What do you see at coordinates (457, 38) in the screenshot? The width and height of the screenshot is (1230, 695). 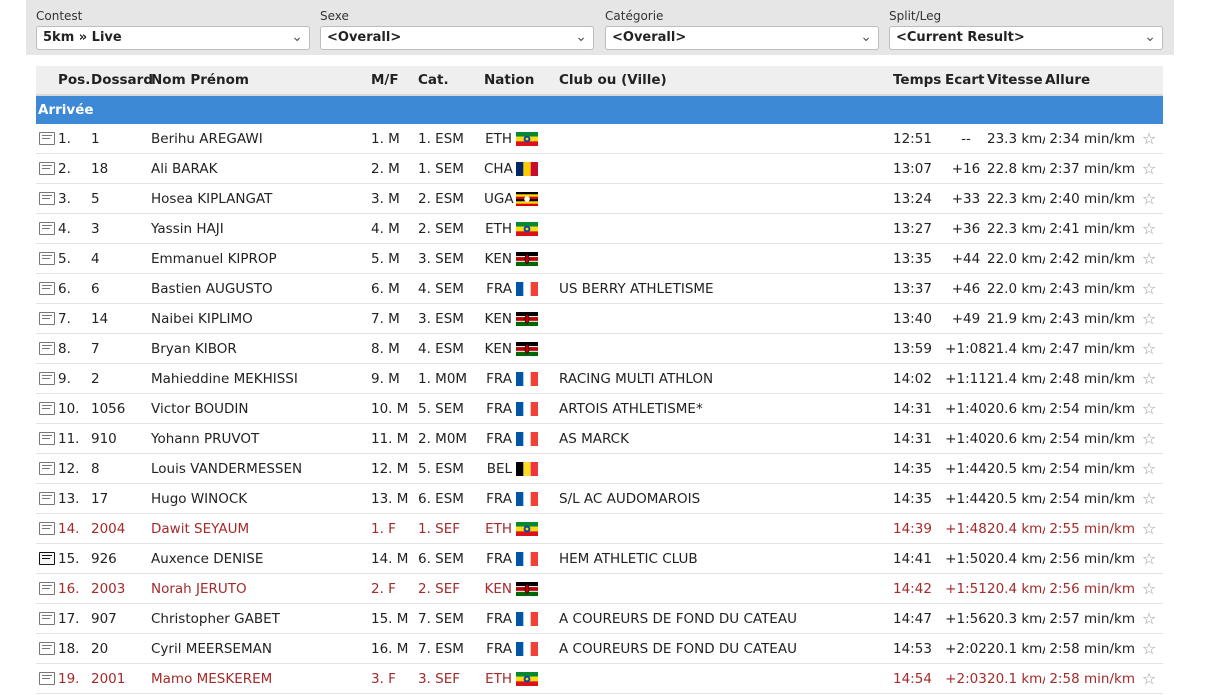 I see `sexe-select: <Overall> ⌄` at bounding box center [457, 38].